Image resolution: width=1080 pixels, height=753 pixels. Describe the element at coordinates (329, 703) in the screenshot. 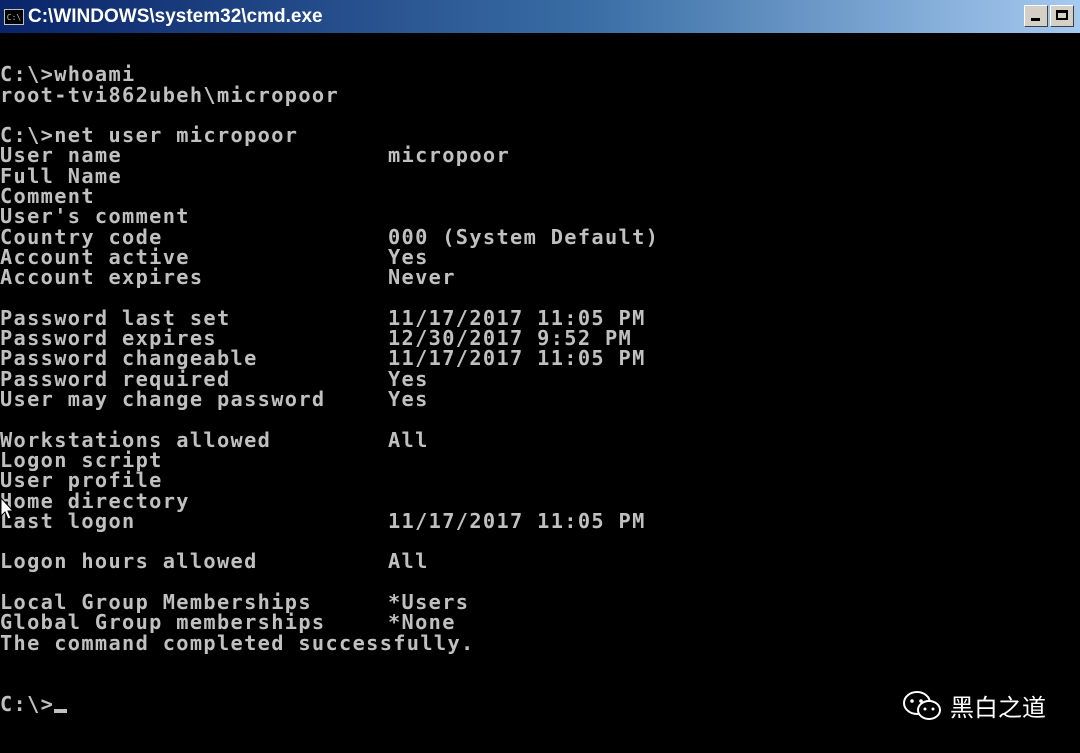

I see `command-prompt: C:\>` at that location.